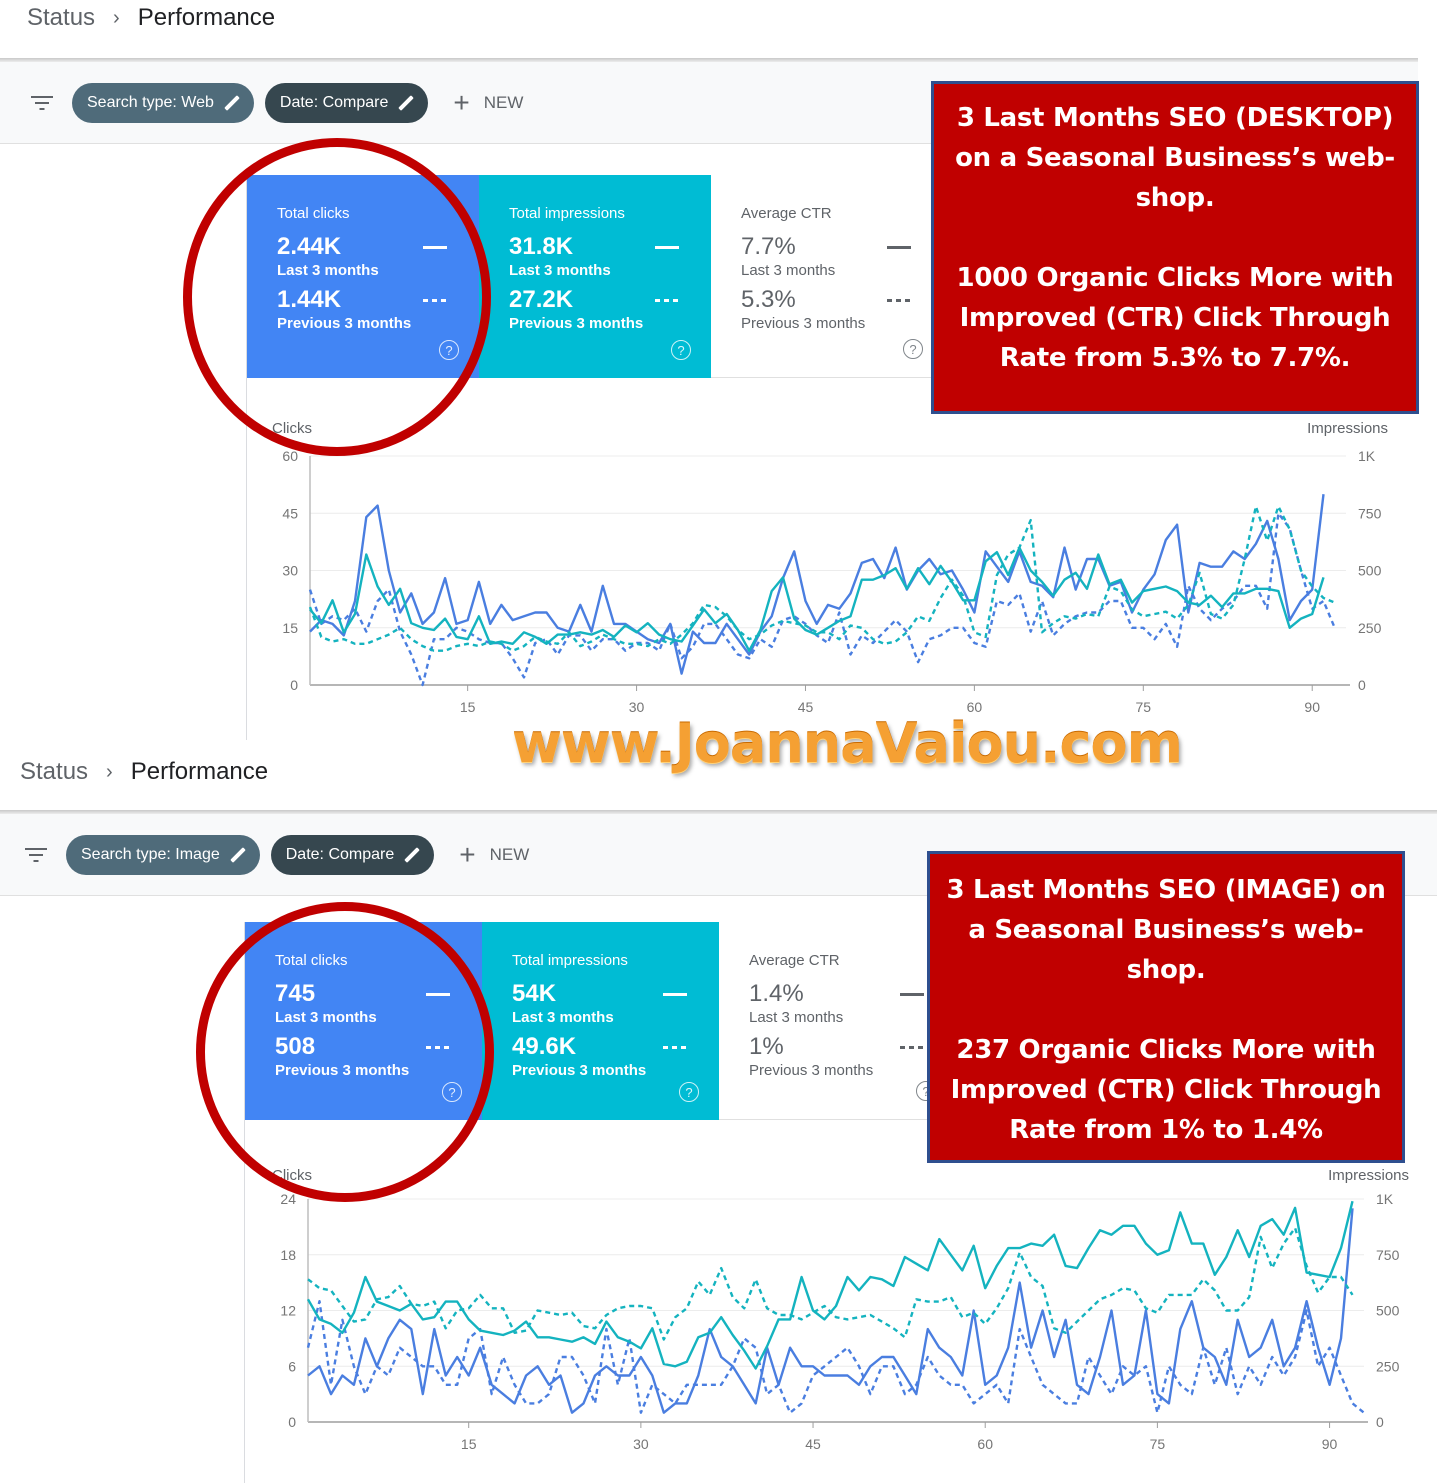  I want to click on x-tick-label: 45, so click(813, 1444).